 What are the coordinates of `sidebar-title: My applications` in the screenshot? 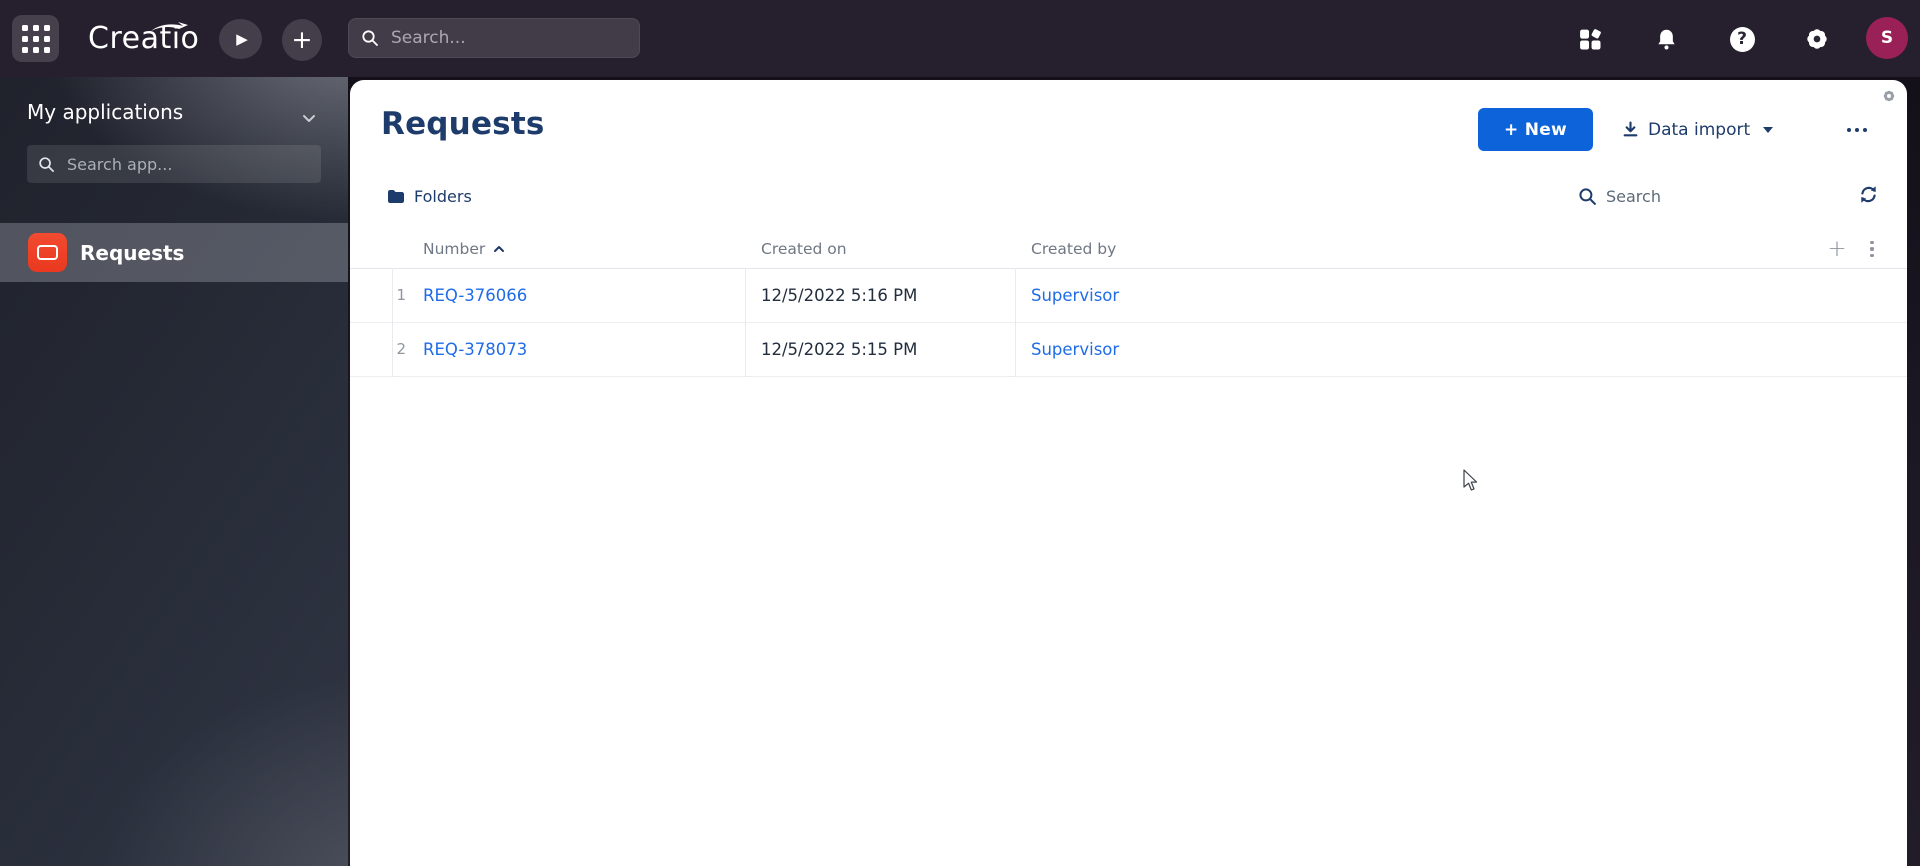 It's located at (105, 112).